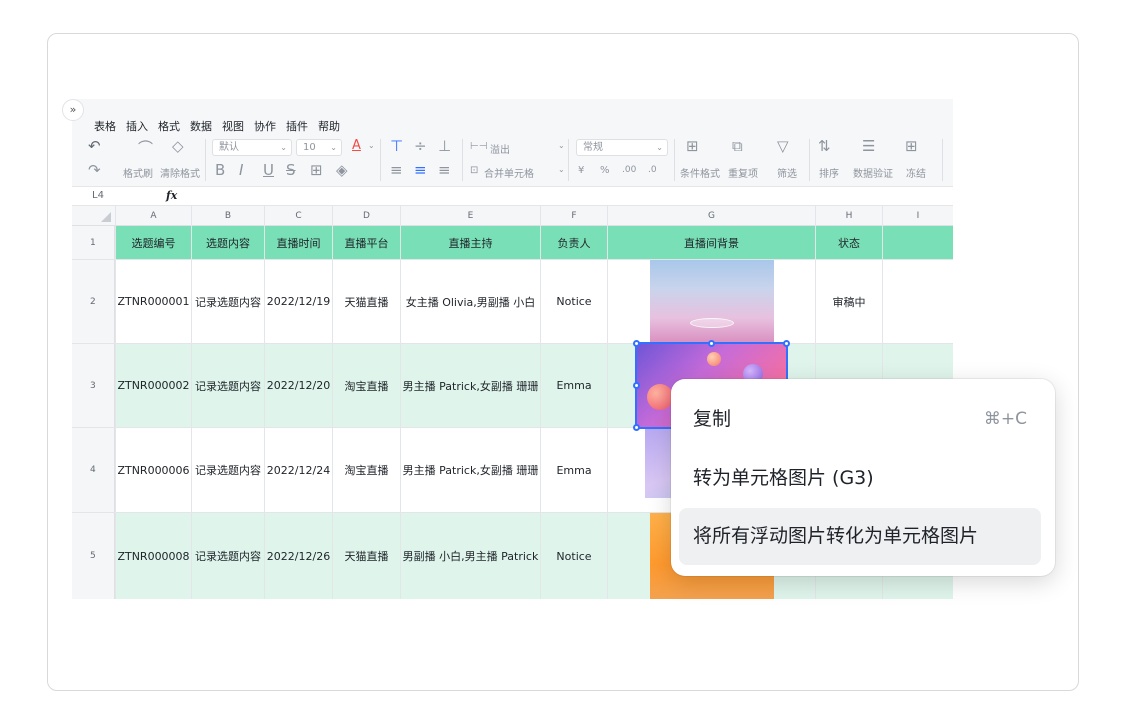  What do you see at coordinates (220, 170) in the screenshot?
I see `bold-button: B` at bounding box center [220, 170].